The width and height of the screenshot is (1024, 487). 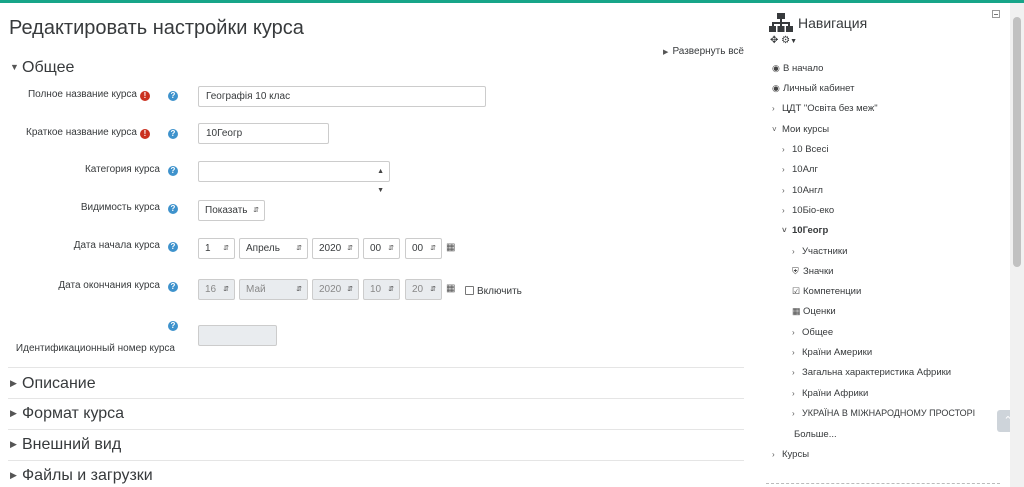 I want to click on nav-item-section: › Країни Африки, so click(x=830, y=393).